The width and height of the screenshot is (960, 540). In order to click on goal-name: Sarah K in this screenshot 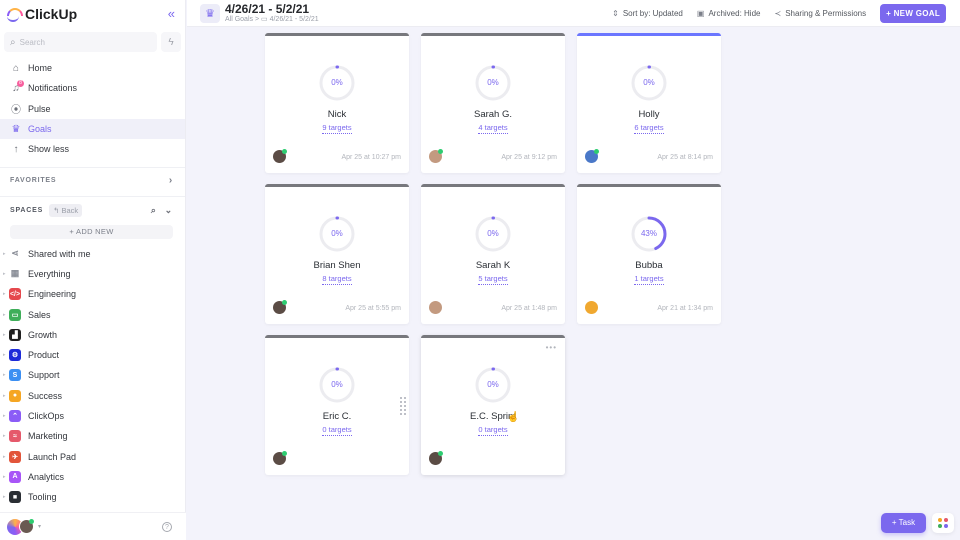, I will do `click(493, 265)`.